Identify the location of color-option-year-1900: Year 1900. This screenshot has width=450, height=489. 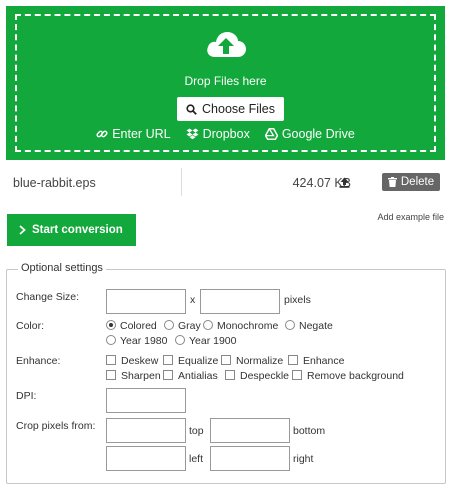
(206, 341).